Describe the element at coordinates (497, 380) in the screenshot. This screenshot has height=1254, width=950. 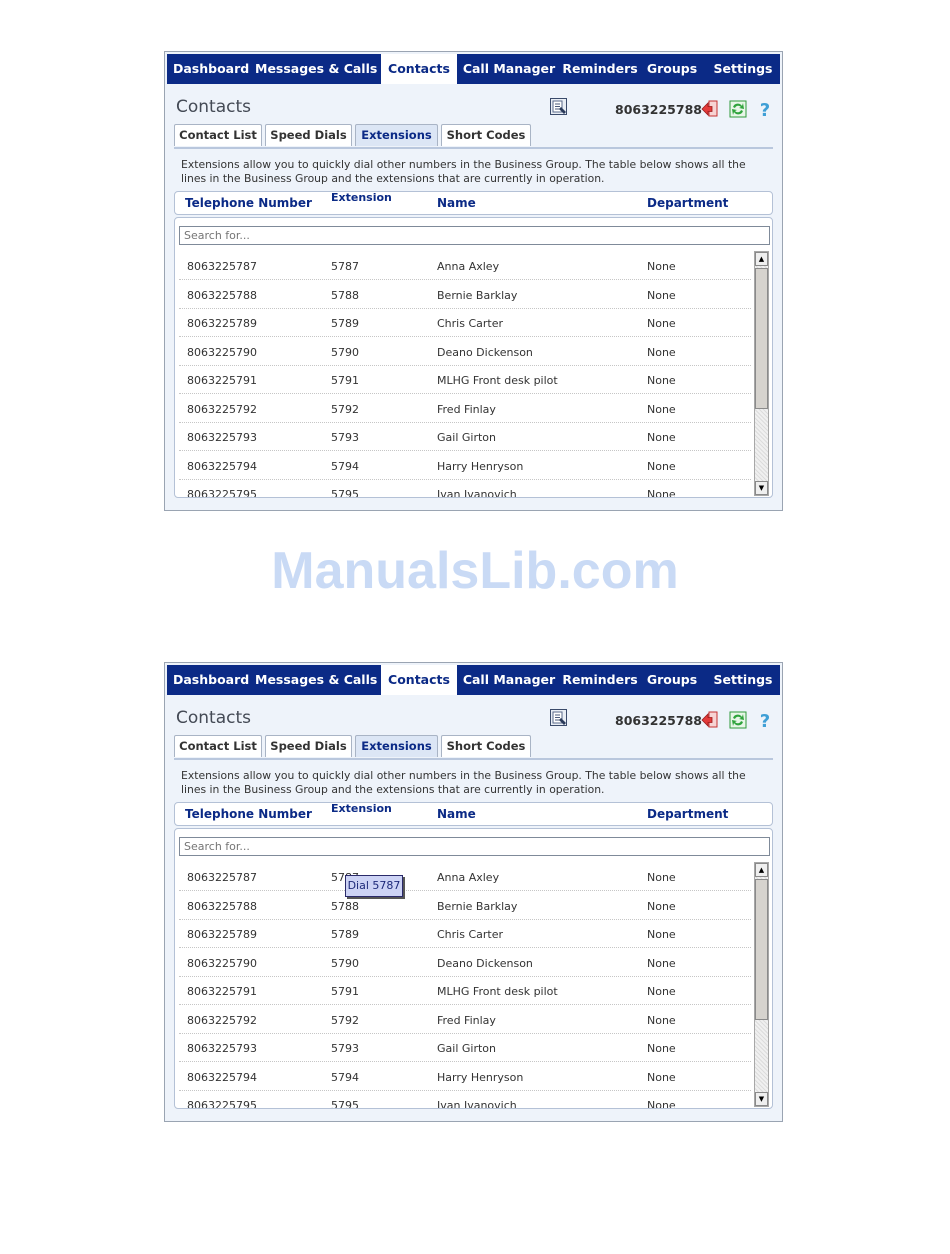
I see `cell-name: MLHG Front desk pilot` at that location.